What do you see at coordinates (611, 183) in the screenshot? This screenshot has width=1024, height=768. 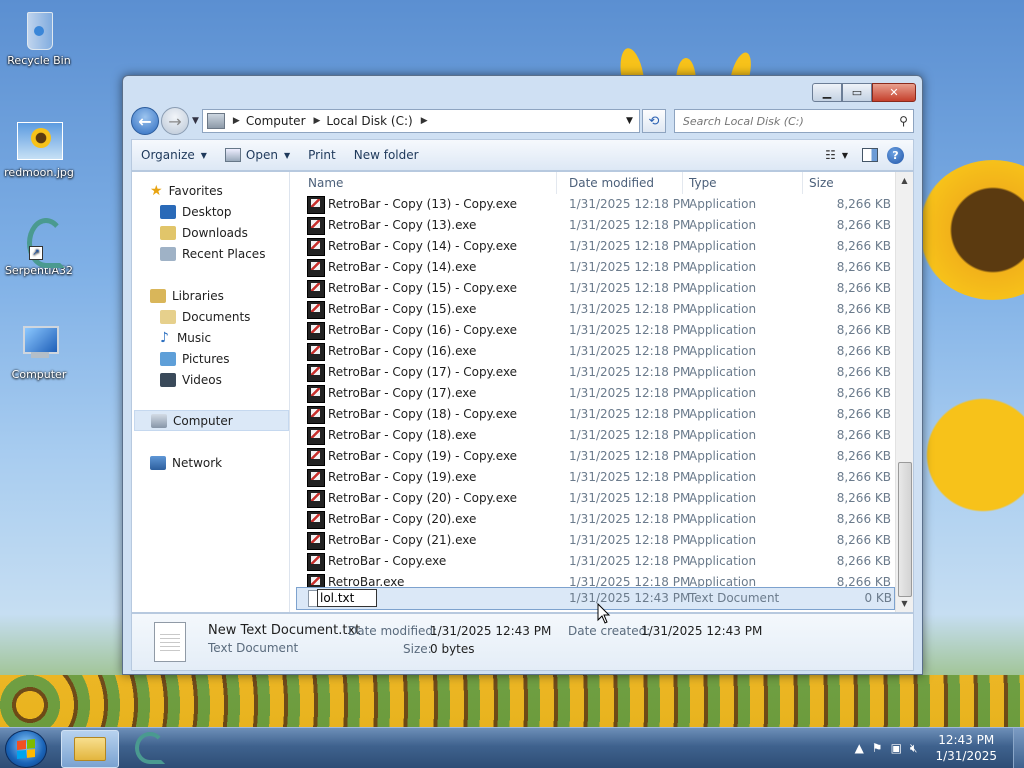 I see `column-header-date: Date modified` at bounding box center [611, 183].